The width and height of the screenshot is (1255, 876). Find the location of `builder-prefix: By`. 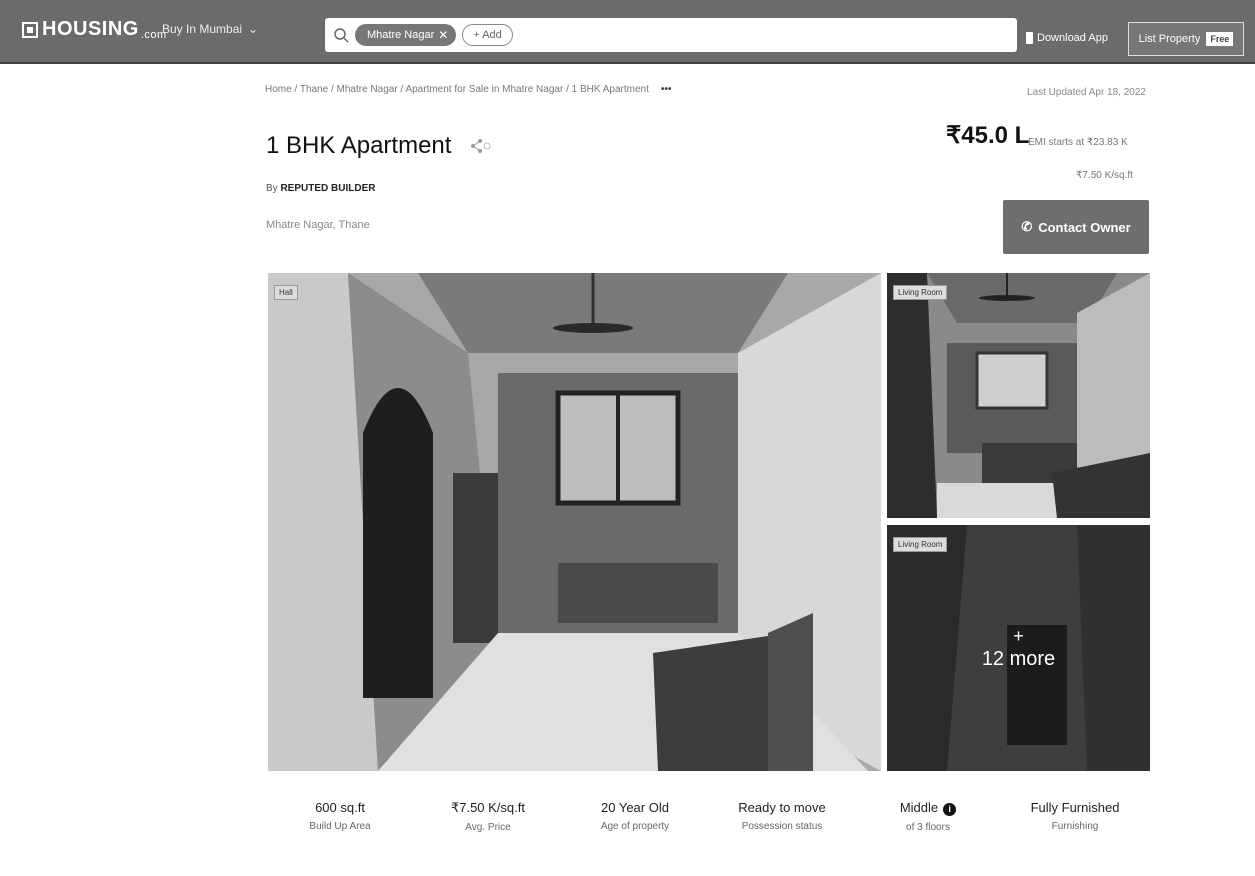

builder-prefix: By is located at coordinates (272, 188).